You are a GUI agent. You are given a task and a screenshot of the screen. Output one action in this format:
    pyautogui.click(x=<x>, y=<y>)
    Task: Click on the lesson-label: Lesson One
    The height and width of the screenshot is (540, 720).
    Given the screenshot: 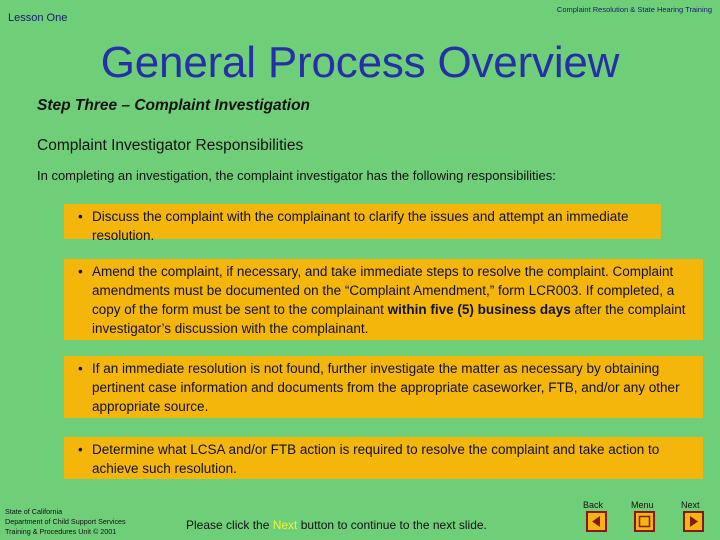 What is the action you would take?
    pyautogui.click(x=38, y=18)
    